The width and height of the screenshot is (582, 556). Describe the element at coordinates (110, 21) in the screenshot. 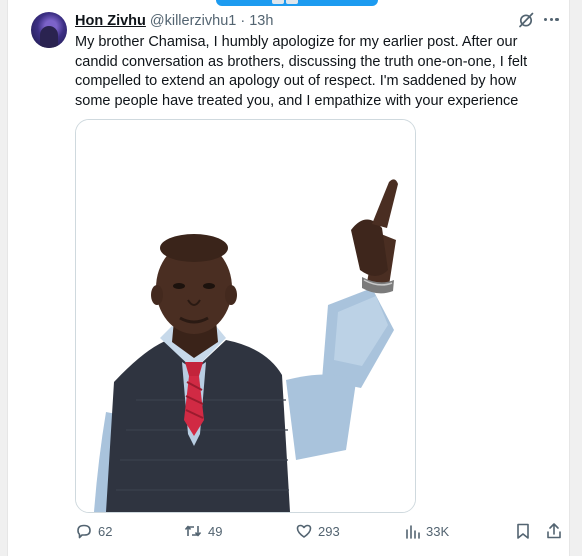

I see `author-name: Hon Zivhu` at that location.